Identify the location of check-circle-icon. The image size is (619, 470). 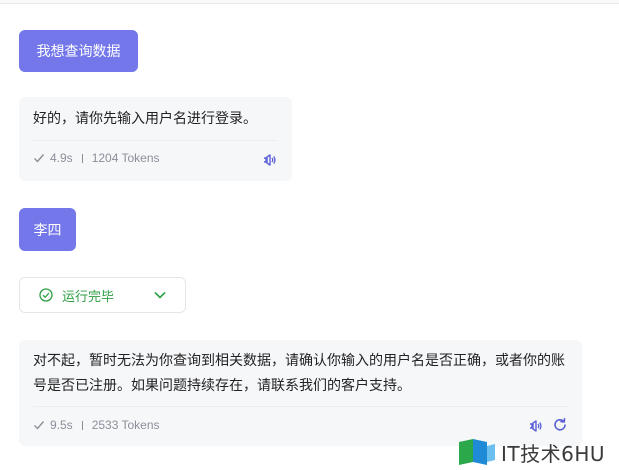
(46, 295).